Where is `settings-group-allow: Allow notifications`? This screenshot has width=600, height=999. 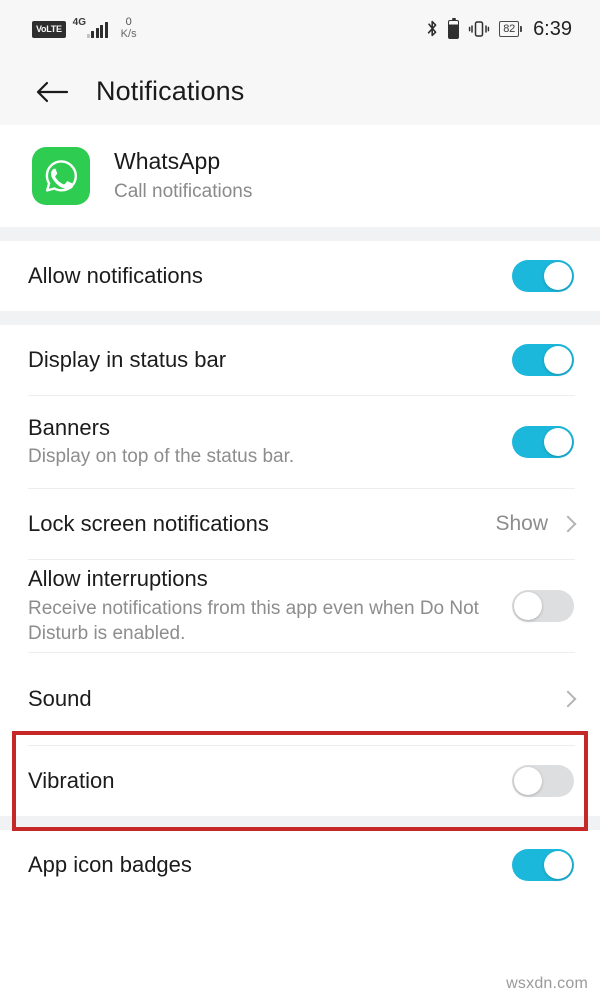 settings-group-allow: Allow notifications is located at coordinates (300, 276).